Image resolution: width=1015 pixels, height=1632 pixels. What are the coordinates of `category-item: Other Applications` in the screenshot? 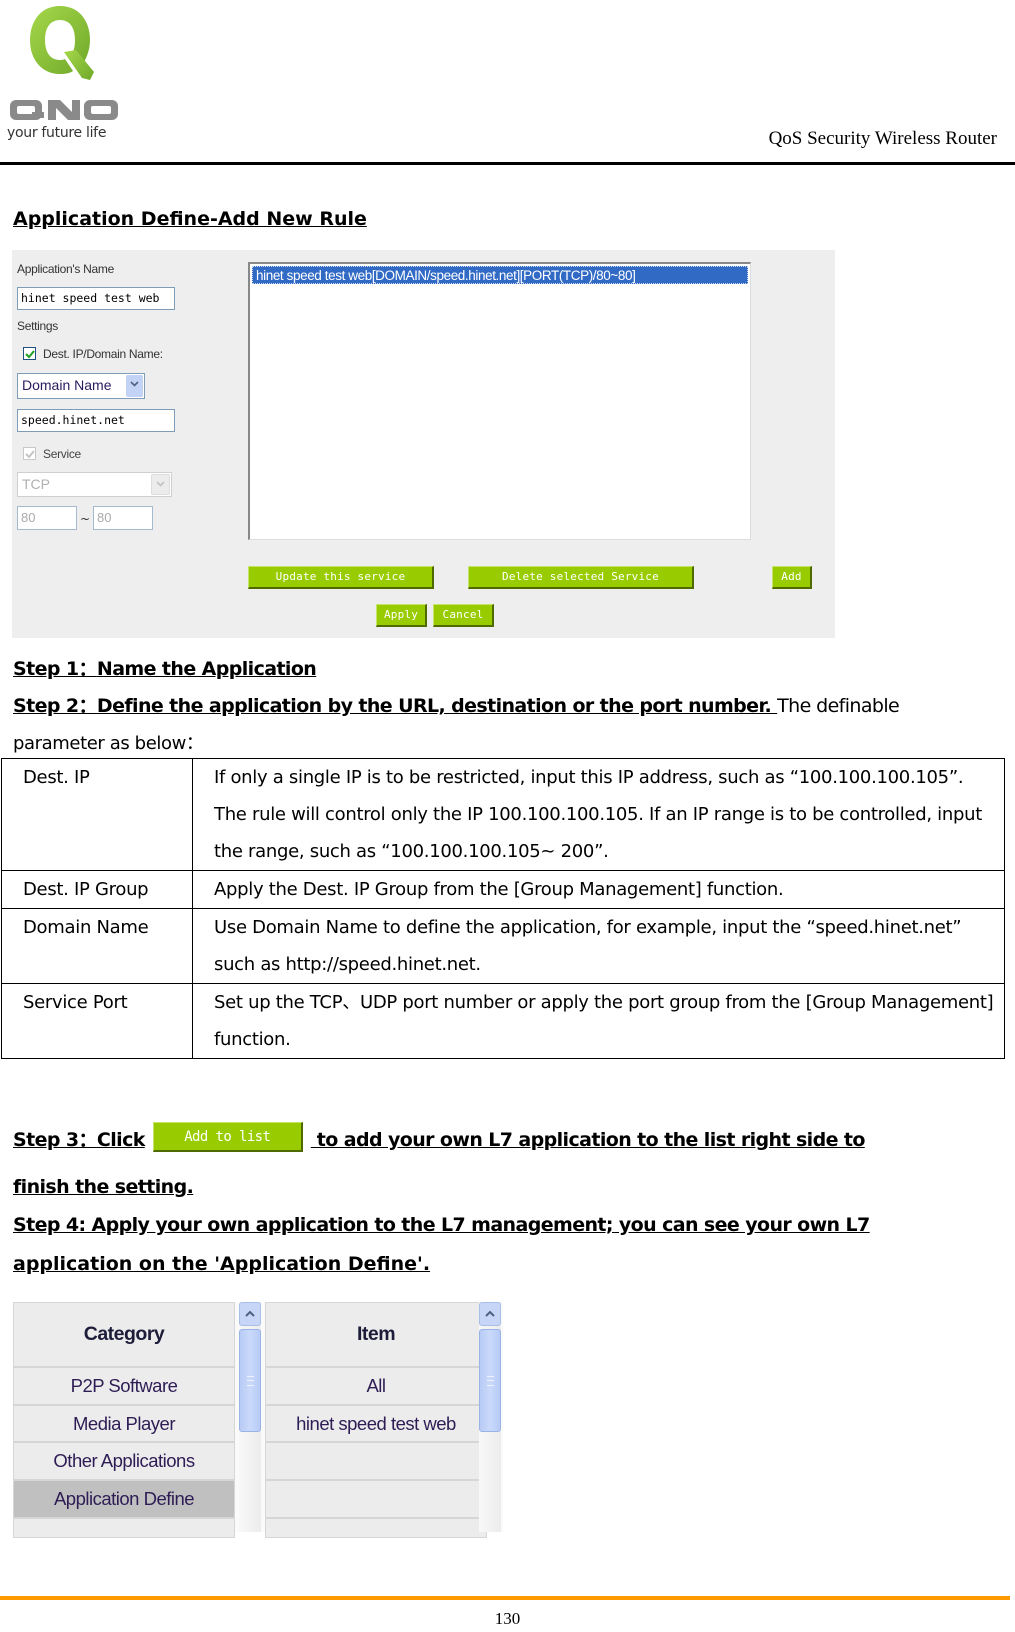 It's located at (124, 1461).